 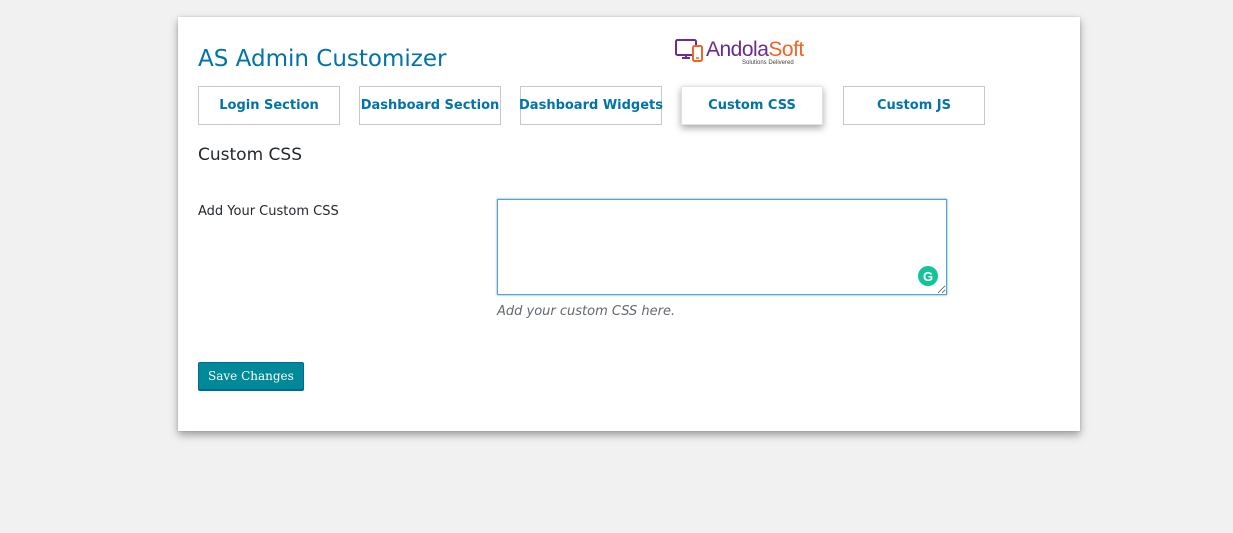 What do you see at coordinates (251, 376) in the screenshot?
I see `save-changes-button: Save Changes` at bounding box center [251, 376].